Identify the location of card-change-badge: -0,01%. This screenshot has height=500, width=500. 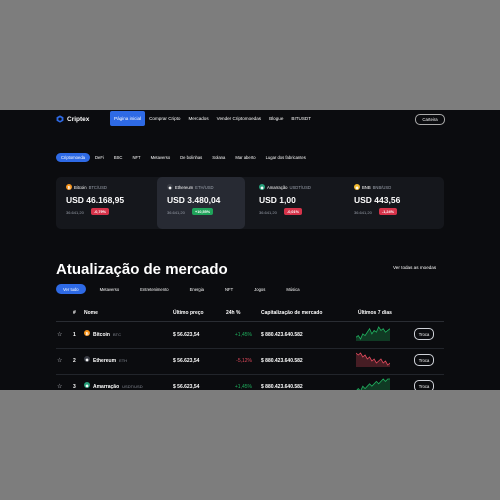
(293, 211).